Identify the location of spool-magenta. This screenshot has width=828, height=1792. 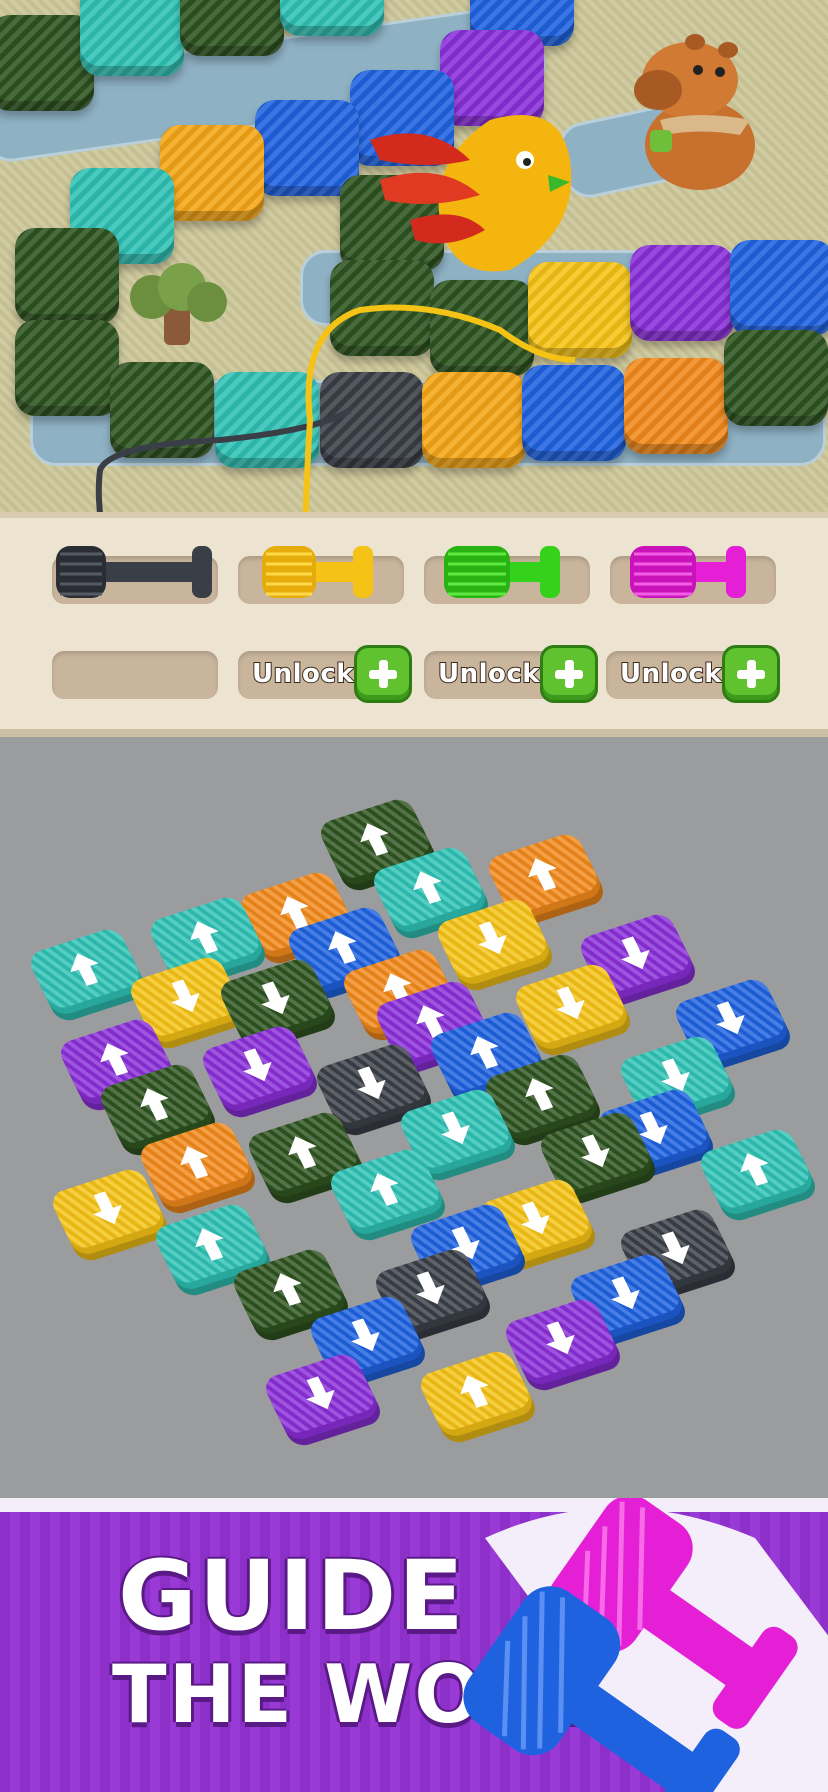
(696, 572).